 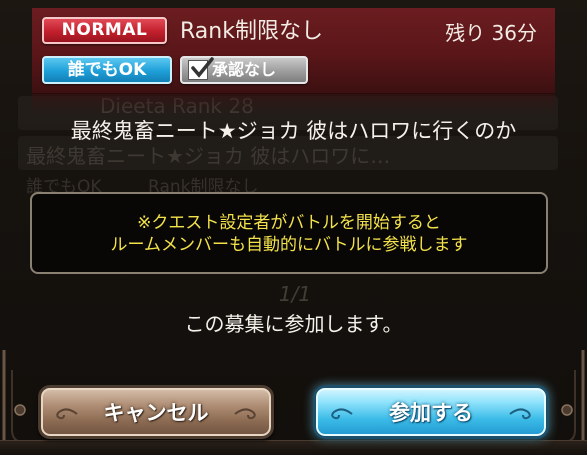 What do you see at coordinates (251, 31) in the screenshot?
I see `rank-restriction-label: Rank制限なし` at bounding box center [251, 31].